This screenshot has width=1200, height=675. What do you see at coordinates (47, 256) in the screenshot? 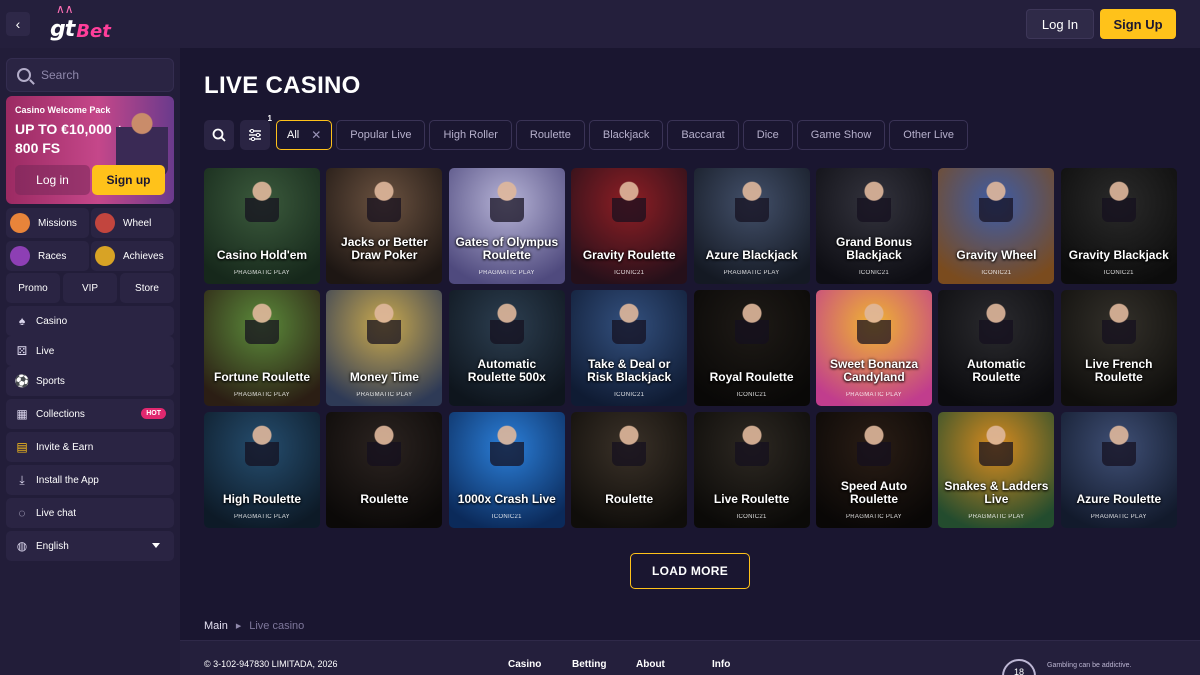
I see `races-tile: Races` at bounding box center [47, 256].